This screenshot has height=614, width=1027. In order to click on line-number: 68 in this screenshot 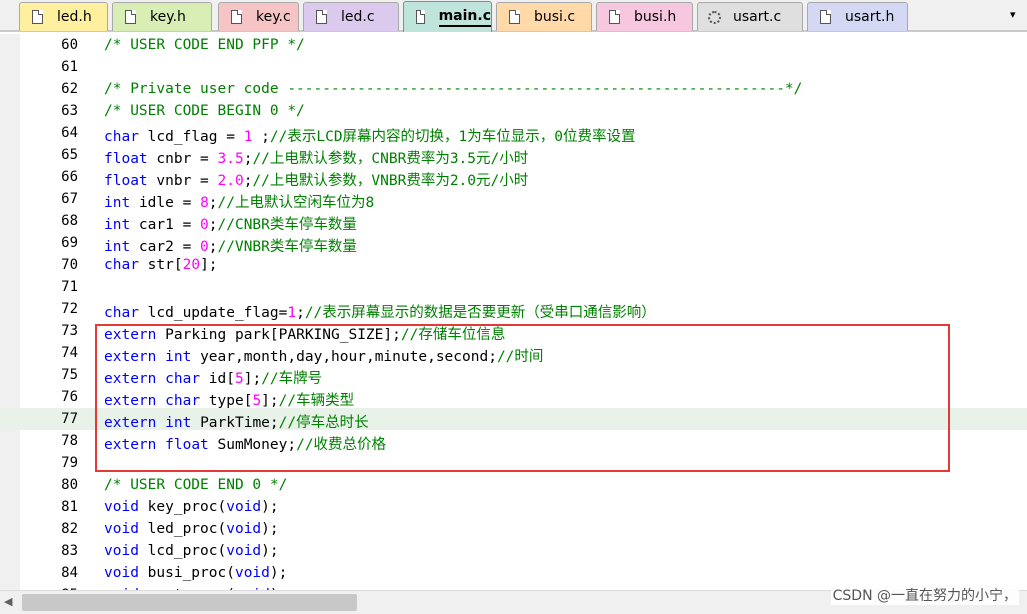, I will do `click(69, 221)`.